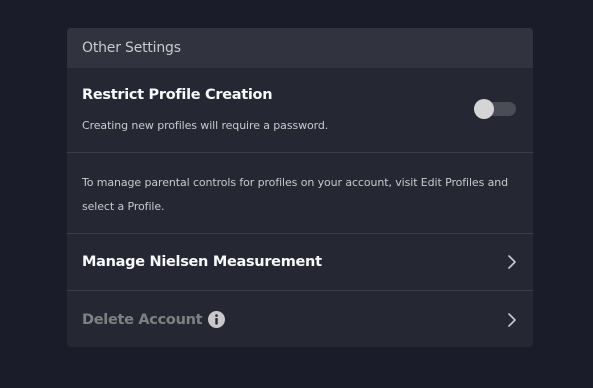  Describe the element at coordinates (177, 95) in the screenshot. I see `restrict-profile-title: Restrict Profile Creation` at that location.